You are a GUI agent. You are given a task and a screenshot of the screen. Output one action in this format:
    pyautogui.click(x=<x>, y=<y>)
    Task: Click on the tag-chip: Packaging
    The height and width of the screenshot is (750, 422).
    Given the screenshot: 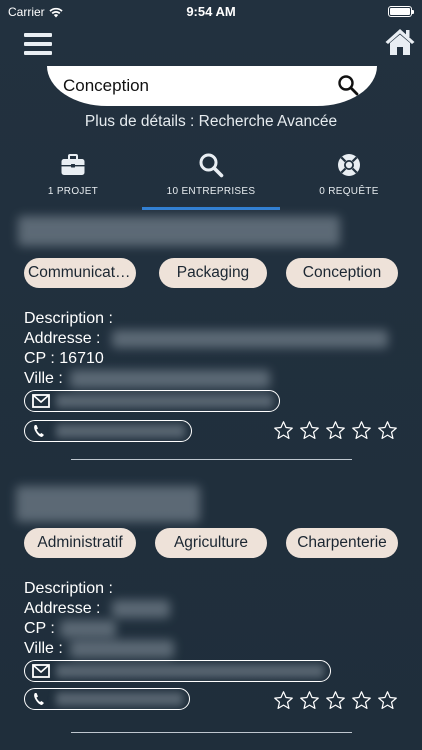 What is the action you would take?
    pyautogui.click(x=213, y=273)
    